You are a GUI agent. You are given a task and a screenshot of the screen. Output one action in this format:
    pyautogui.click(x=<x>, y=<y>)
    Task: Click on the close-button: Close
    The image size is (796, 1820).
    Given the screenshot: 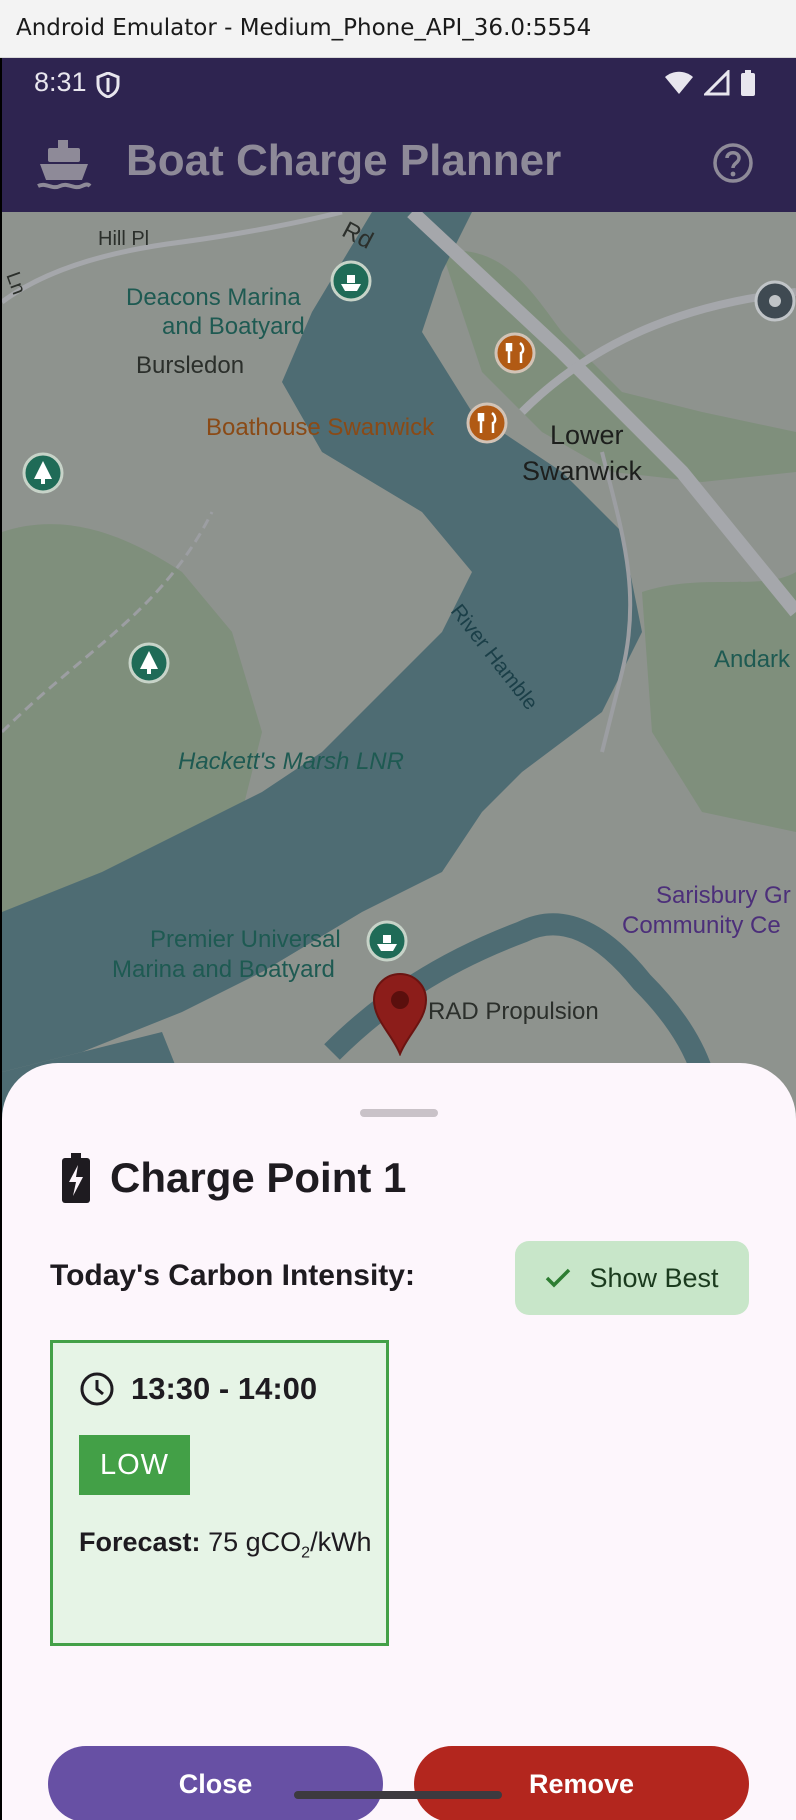 What is the action you would take?
    pyautogui.click(x=215, y=1783)
    